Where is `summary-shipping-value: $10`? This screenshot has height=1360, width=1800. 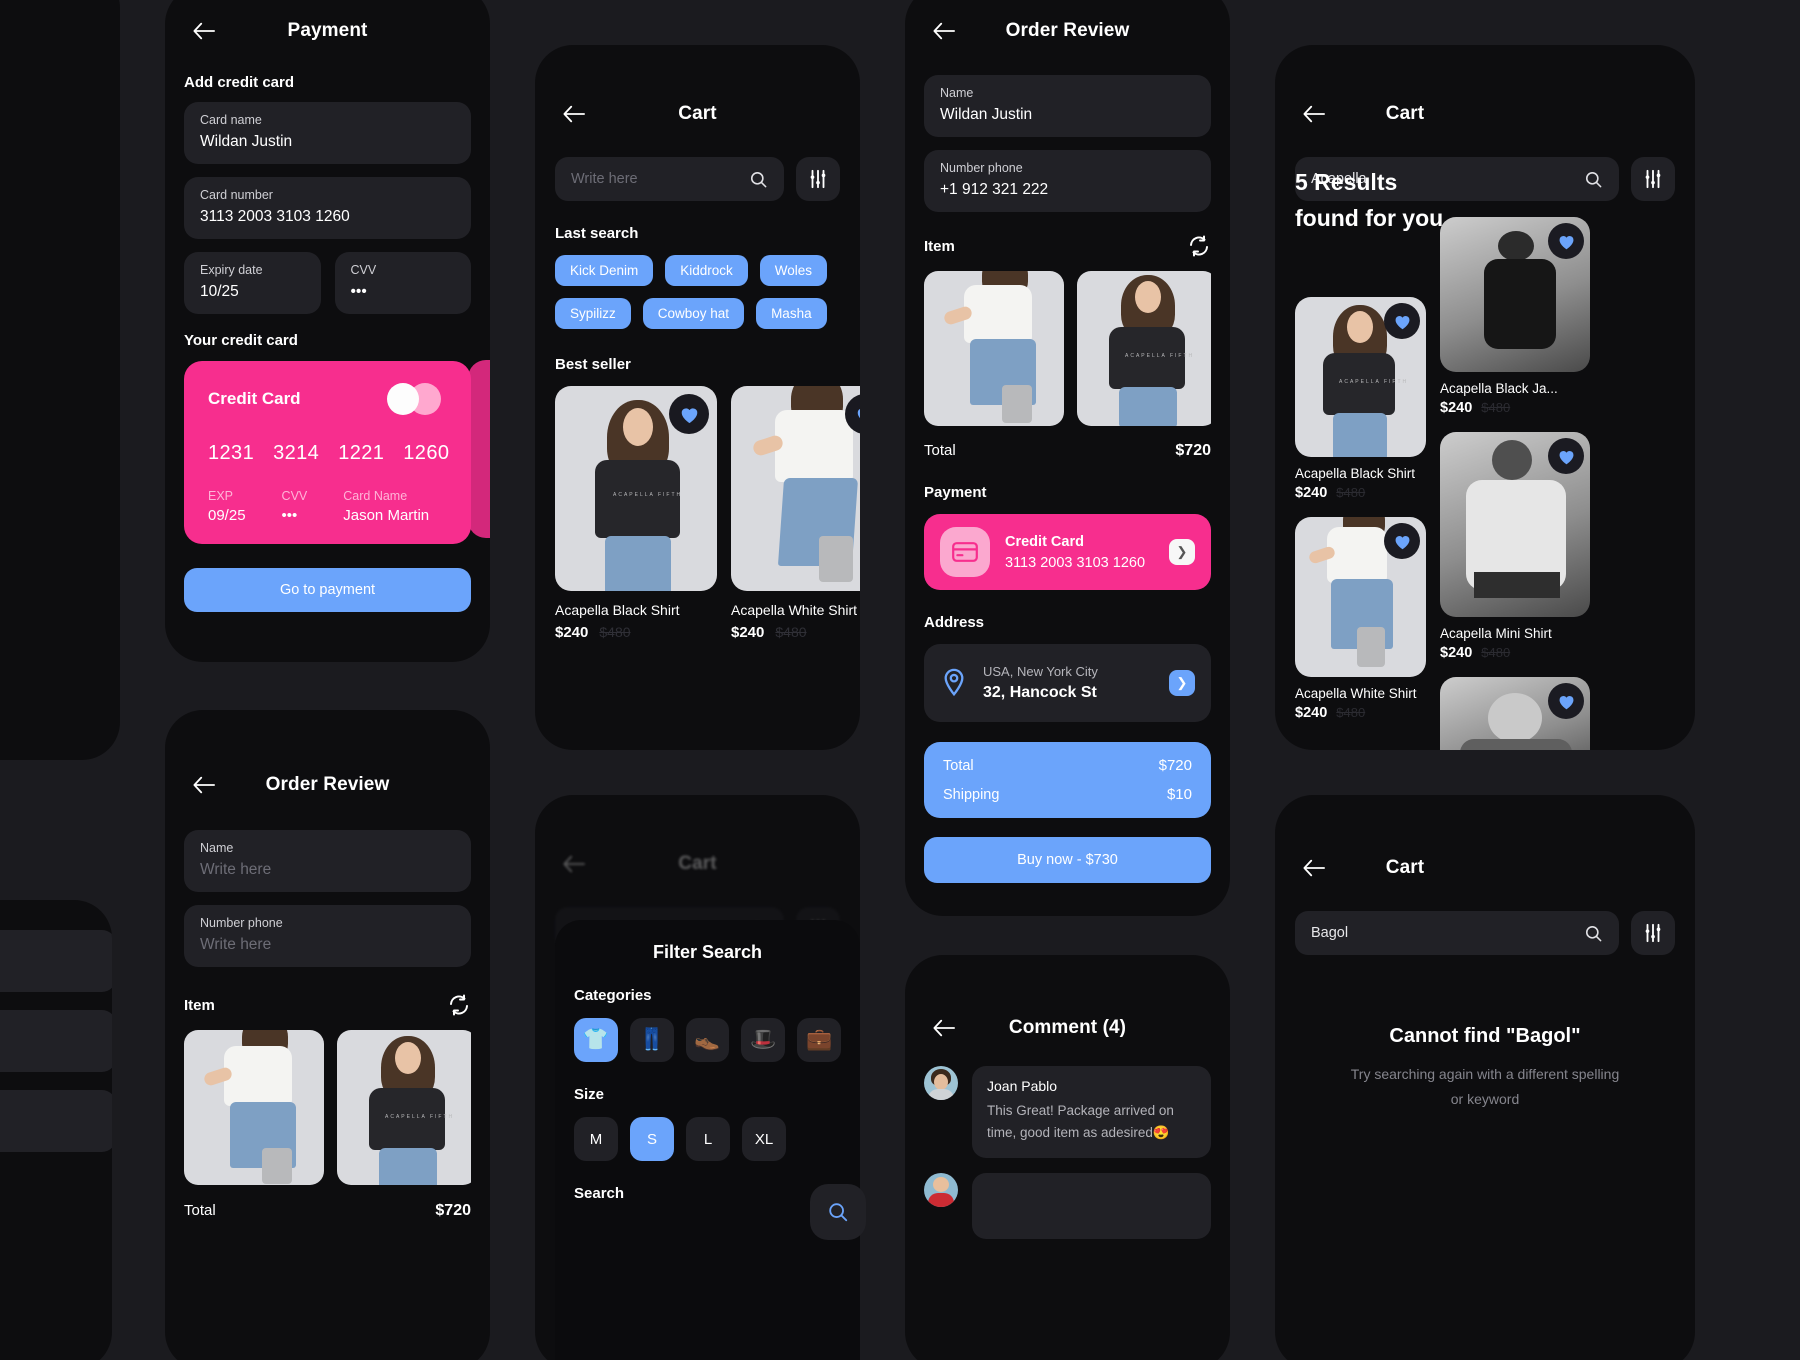 summary-shipping-value: $10 is located at coordinates (1179, 794).